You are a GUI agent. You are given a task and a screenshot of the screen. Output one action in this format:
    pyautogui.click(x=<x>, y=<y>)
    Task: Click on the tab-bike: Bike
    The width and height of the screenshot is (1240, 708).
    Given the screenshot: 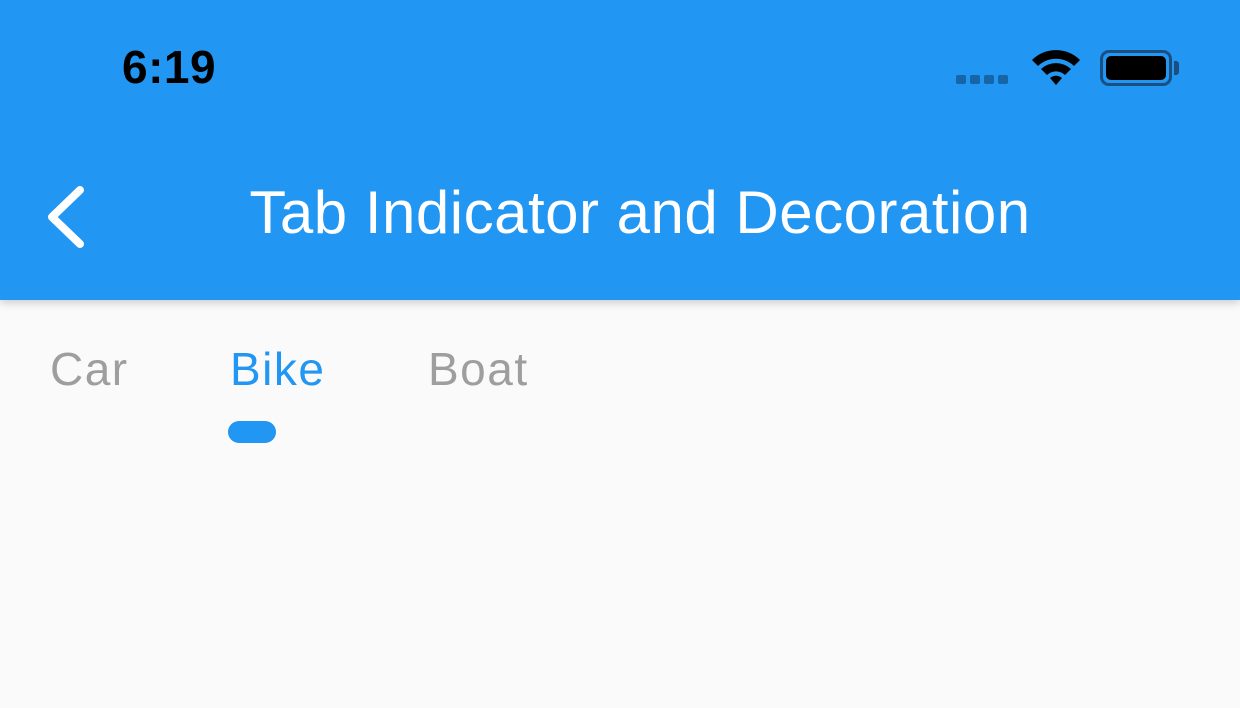 What is the action you would take?
    pyautogui.click(x=277, y=369)
    